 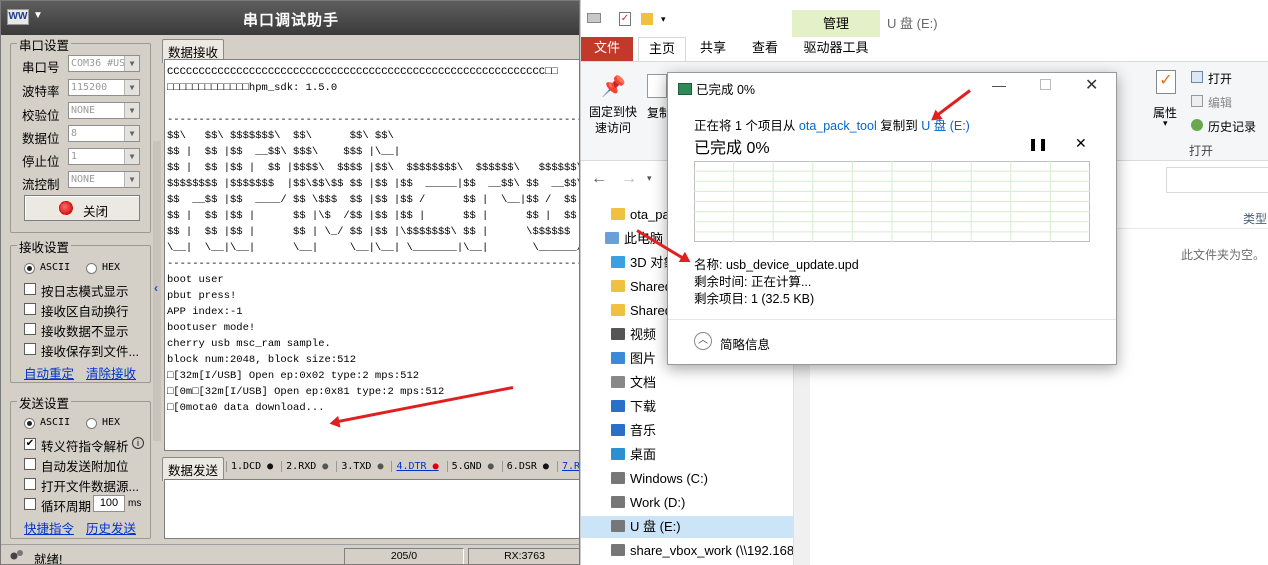 I want to click on hide-recv-checkbox, so click(x=30, y=329).